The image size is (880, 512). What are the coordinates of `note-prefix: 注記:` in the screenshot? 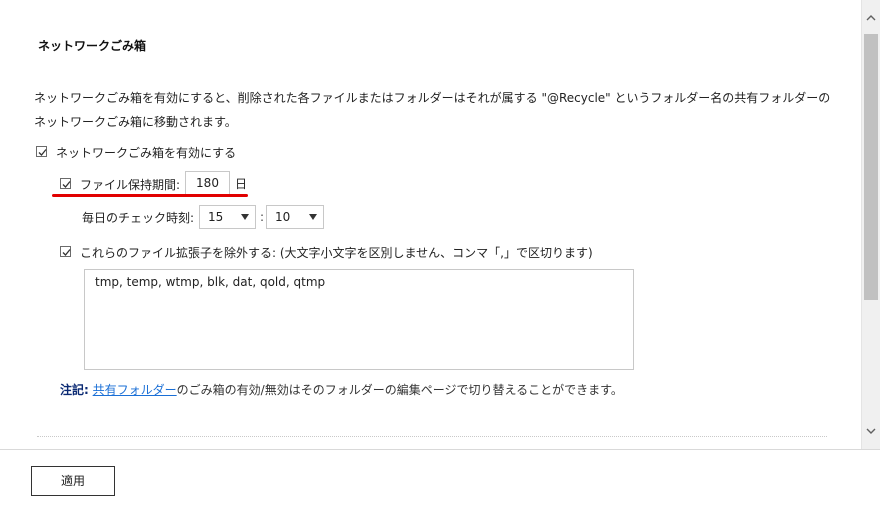 It's located at (74, 390).